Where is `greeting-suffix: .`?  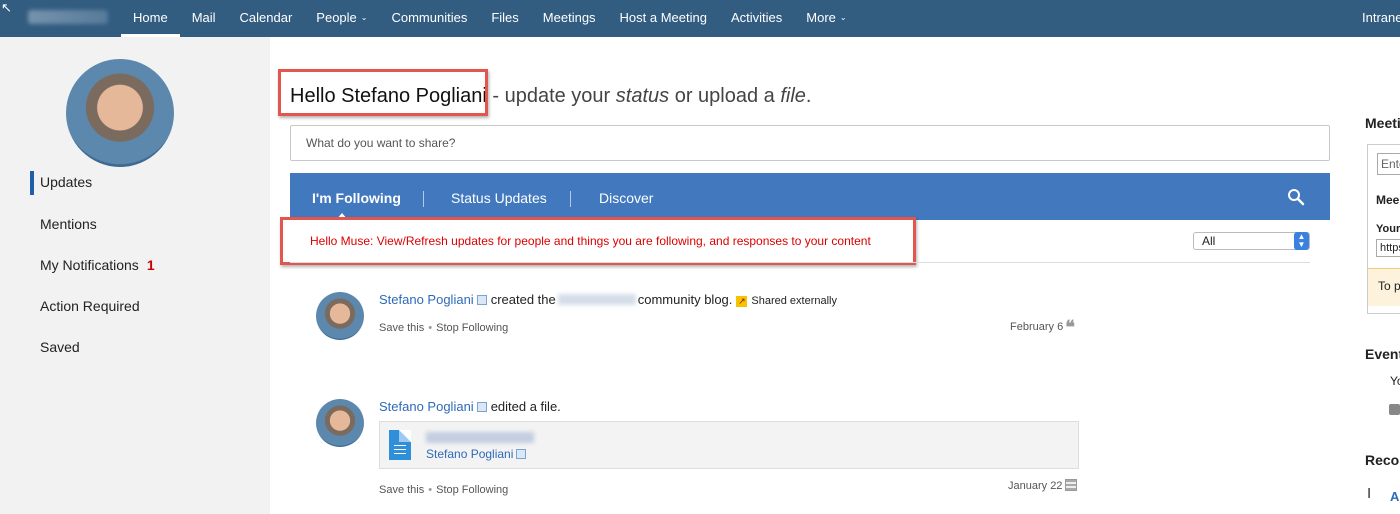
greeting-suffix: . is located at coordinates (808, 96).